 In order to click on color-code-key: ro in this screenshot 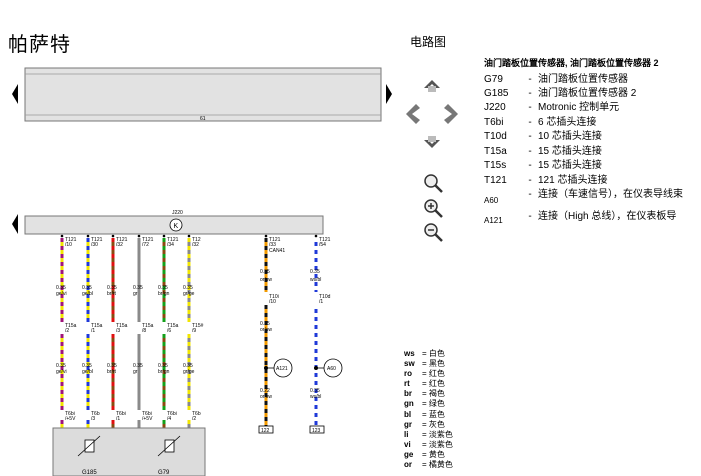, I will do `click(408, 374)`.